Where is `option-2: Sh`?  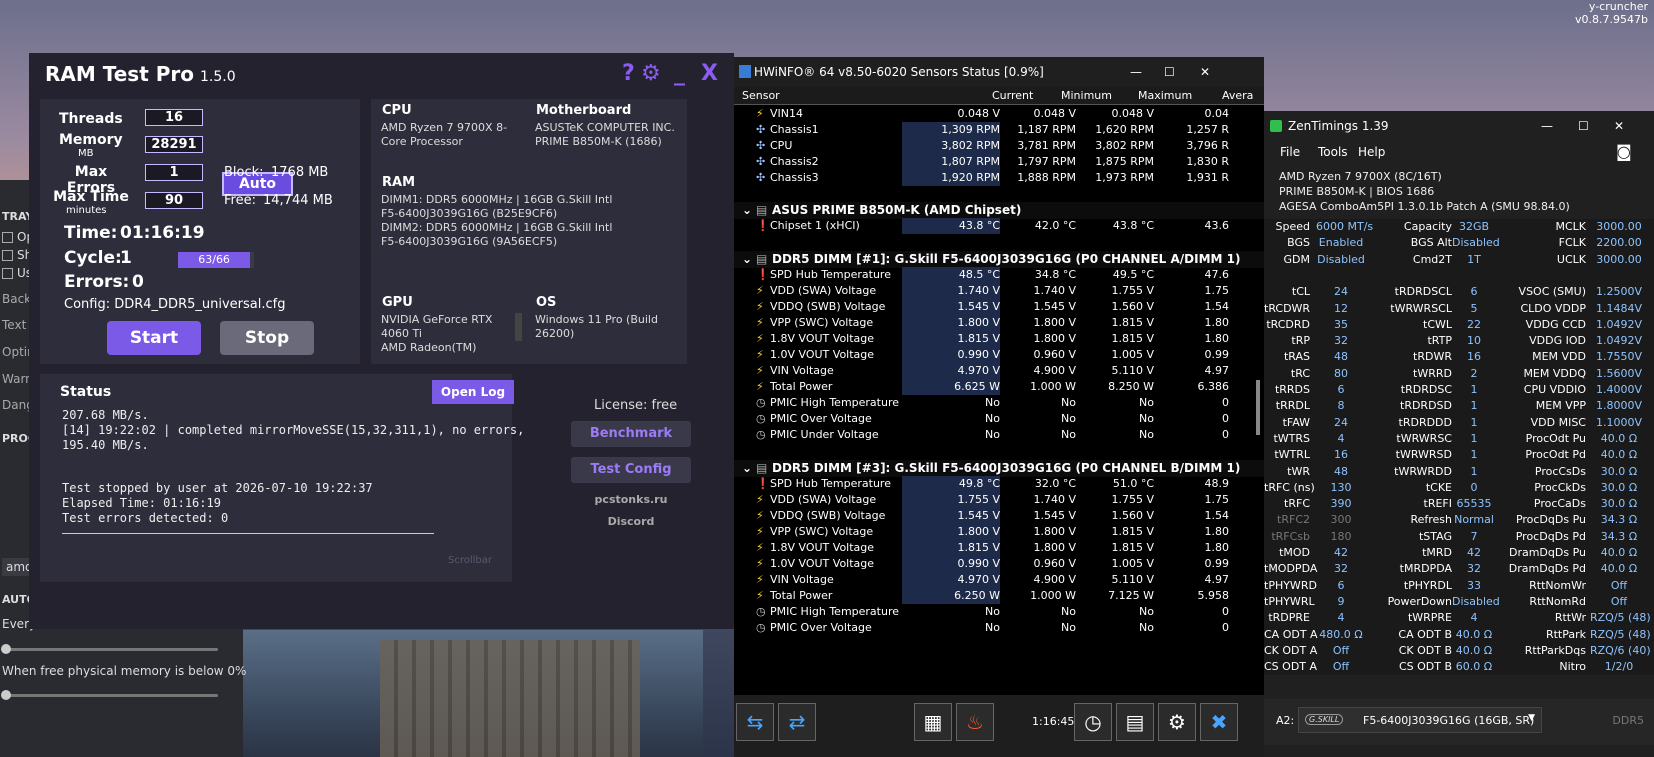
option-2: Sh is located at coordinates (17, 255).